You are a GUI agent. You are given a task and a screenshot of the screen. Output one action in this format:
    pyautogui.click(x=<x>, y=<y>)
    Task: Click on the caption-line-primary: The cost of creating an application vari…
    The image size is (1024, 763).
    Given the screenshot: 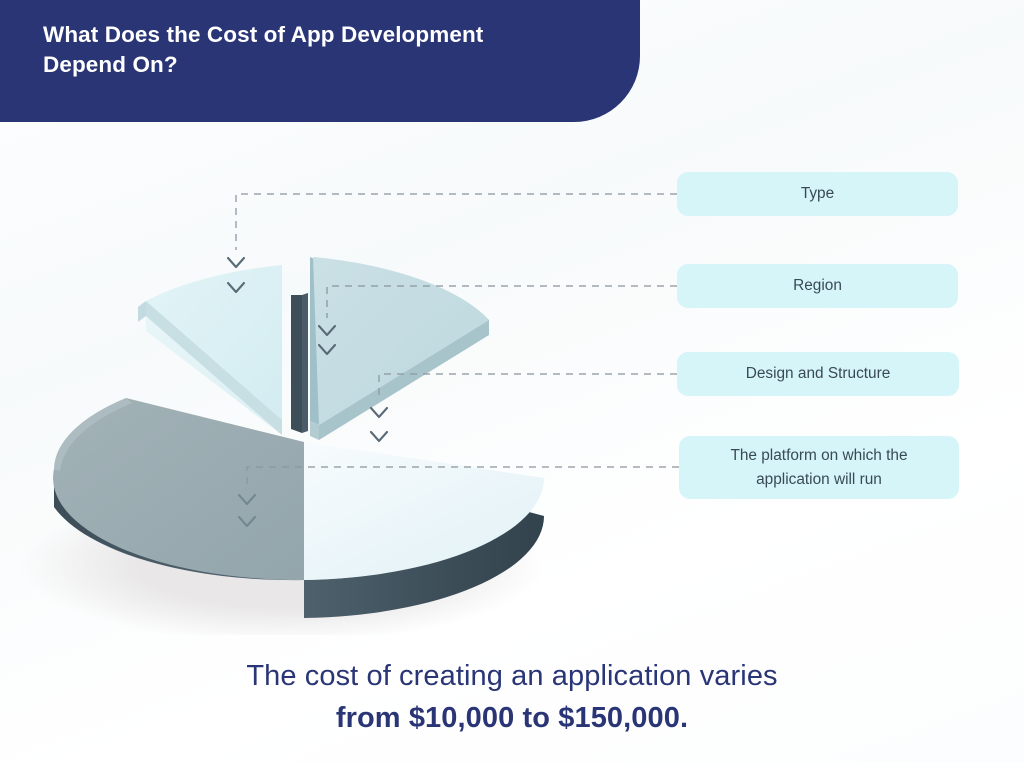 What is the action you would take?
    pyautogui.click(x=512, y=676)
    